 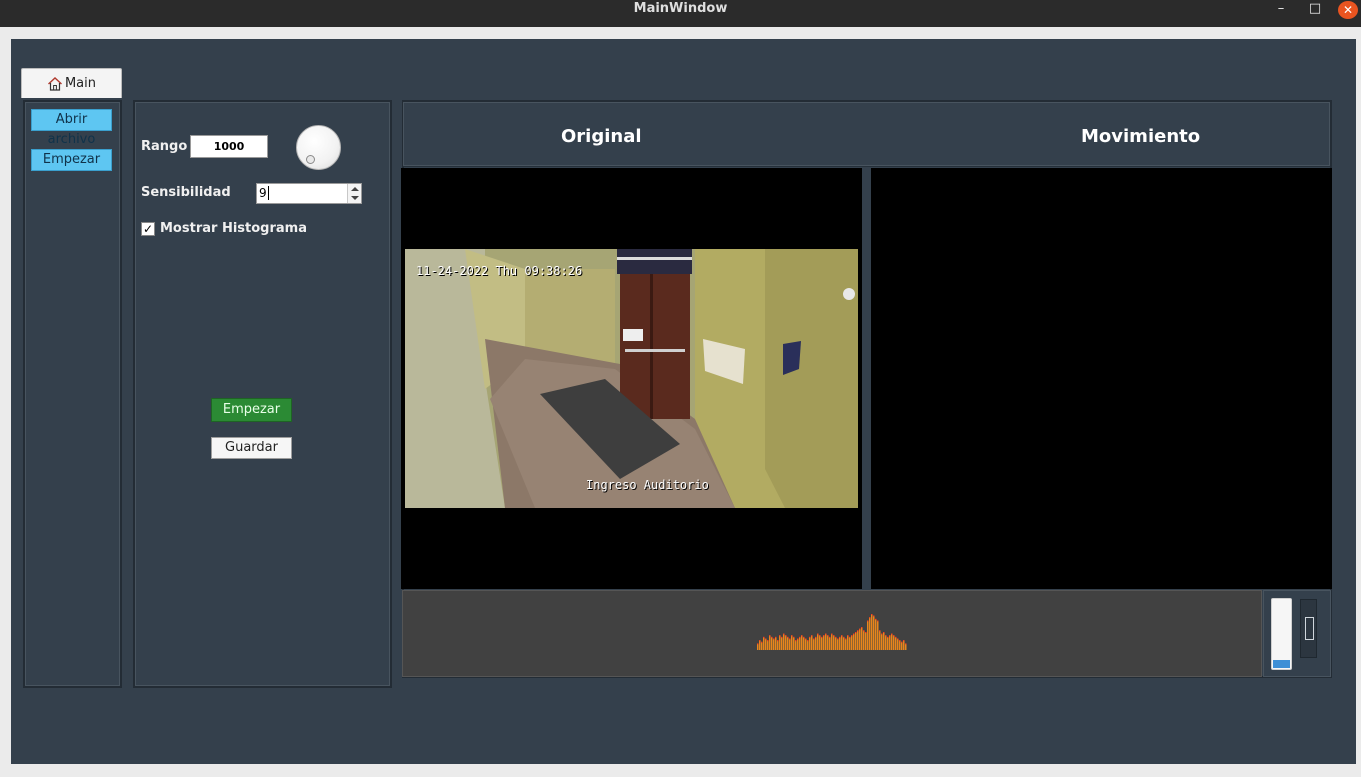 I want to click on rango-label: Rango, so click(x=164, y=146).